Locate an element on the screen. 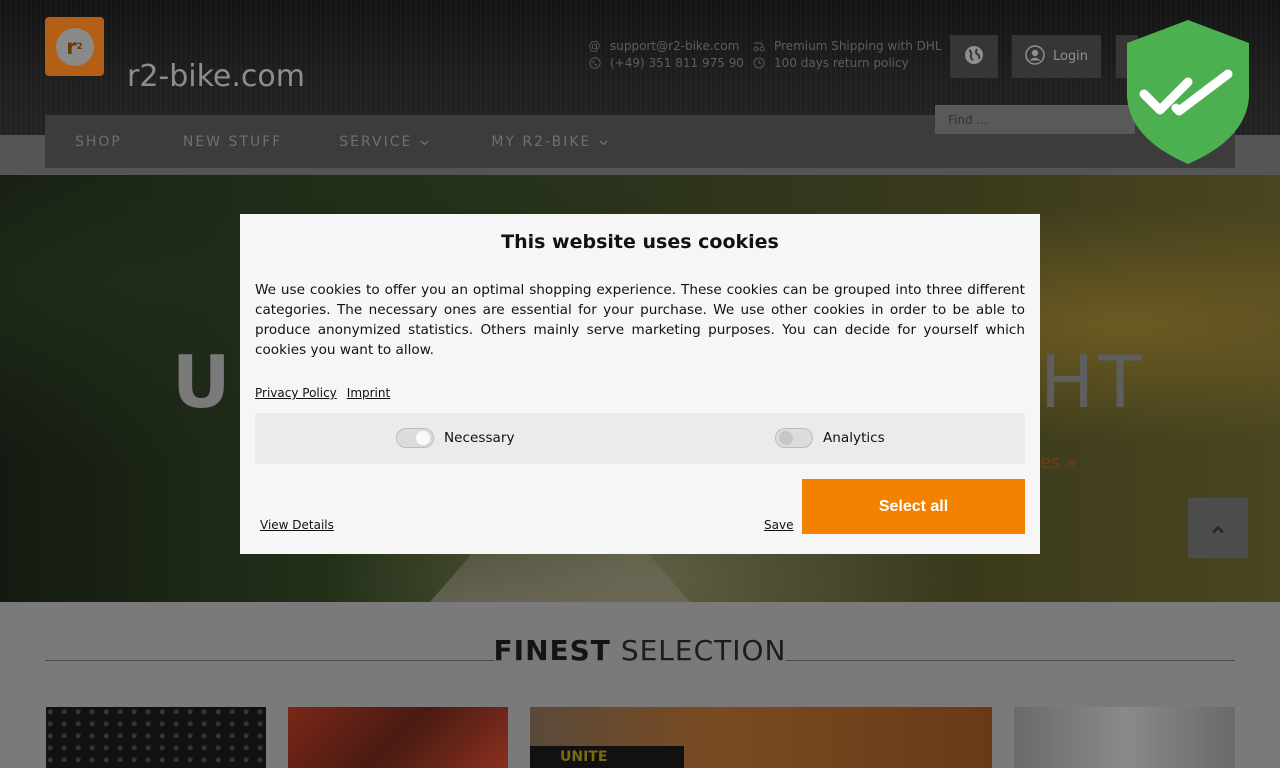 The image size is (1280, 768). nav-item-label: SHOP is located at coordinates (98, 141).